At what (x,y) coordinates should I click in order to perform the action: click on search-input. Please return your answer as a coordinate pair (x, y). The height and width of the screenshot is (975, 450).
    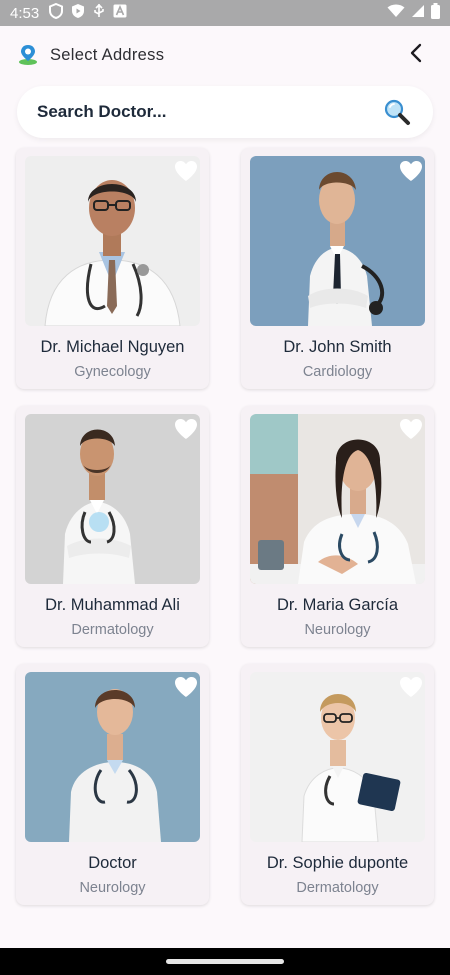
    Looking at the image, I should click on (209, 112).